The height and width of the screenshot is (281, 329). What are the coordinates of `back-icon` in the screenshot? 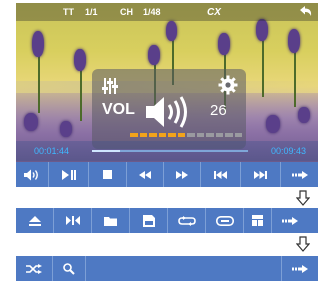 It's located at (305, 12).